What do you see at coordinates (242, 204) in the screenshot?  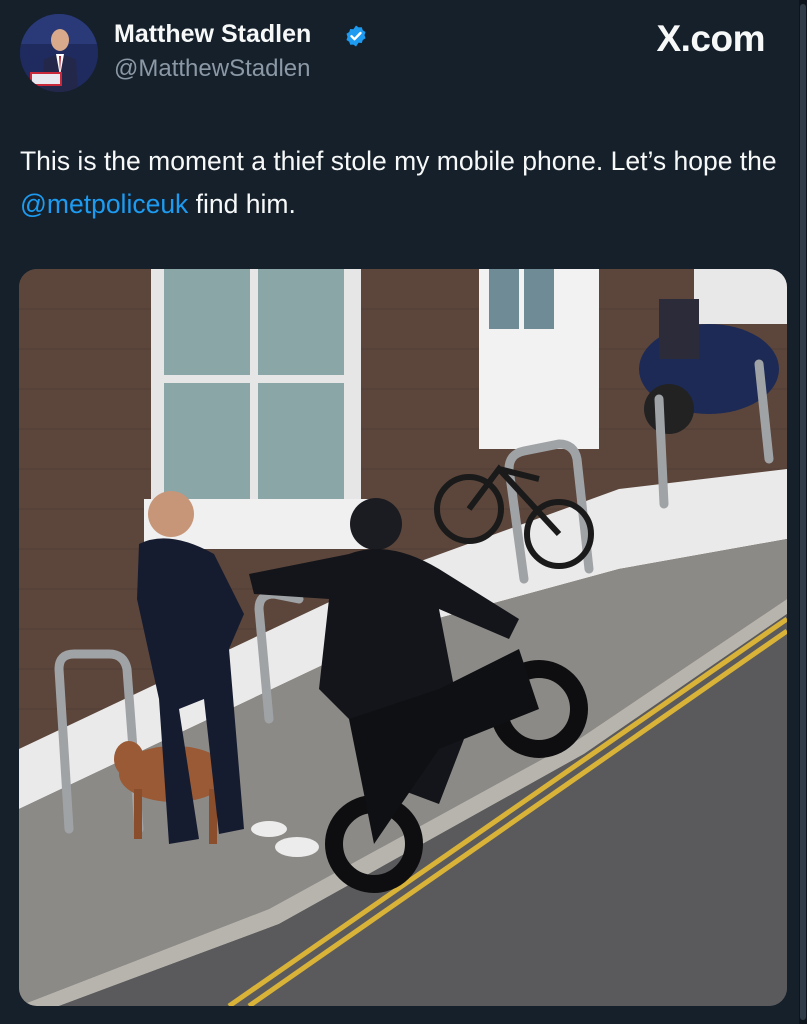 I see `tweet-text-after: find him.` at bounding box center [242, 204].